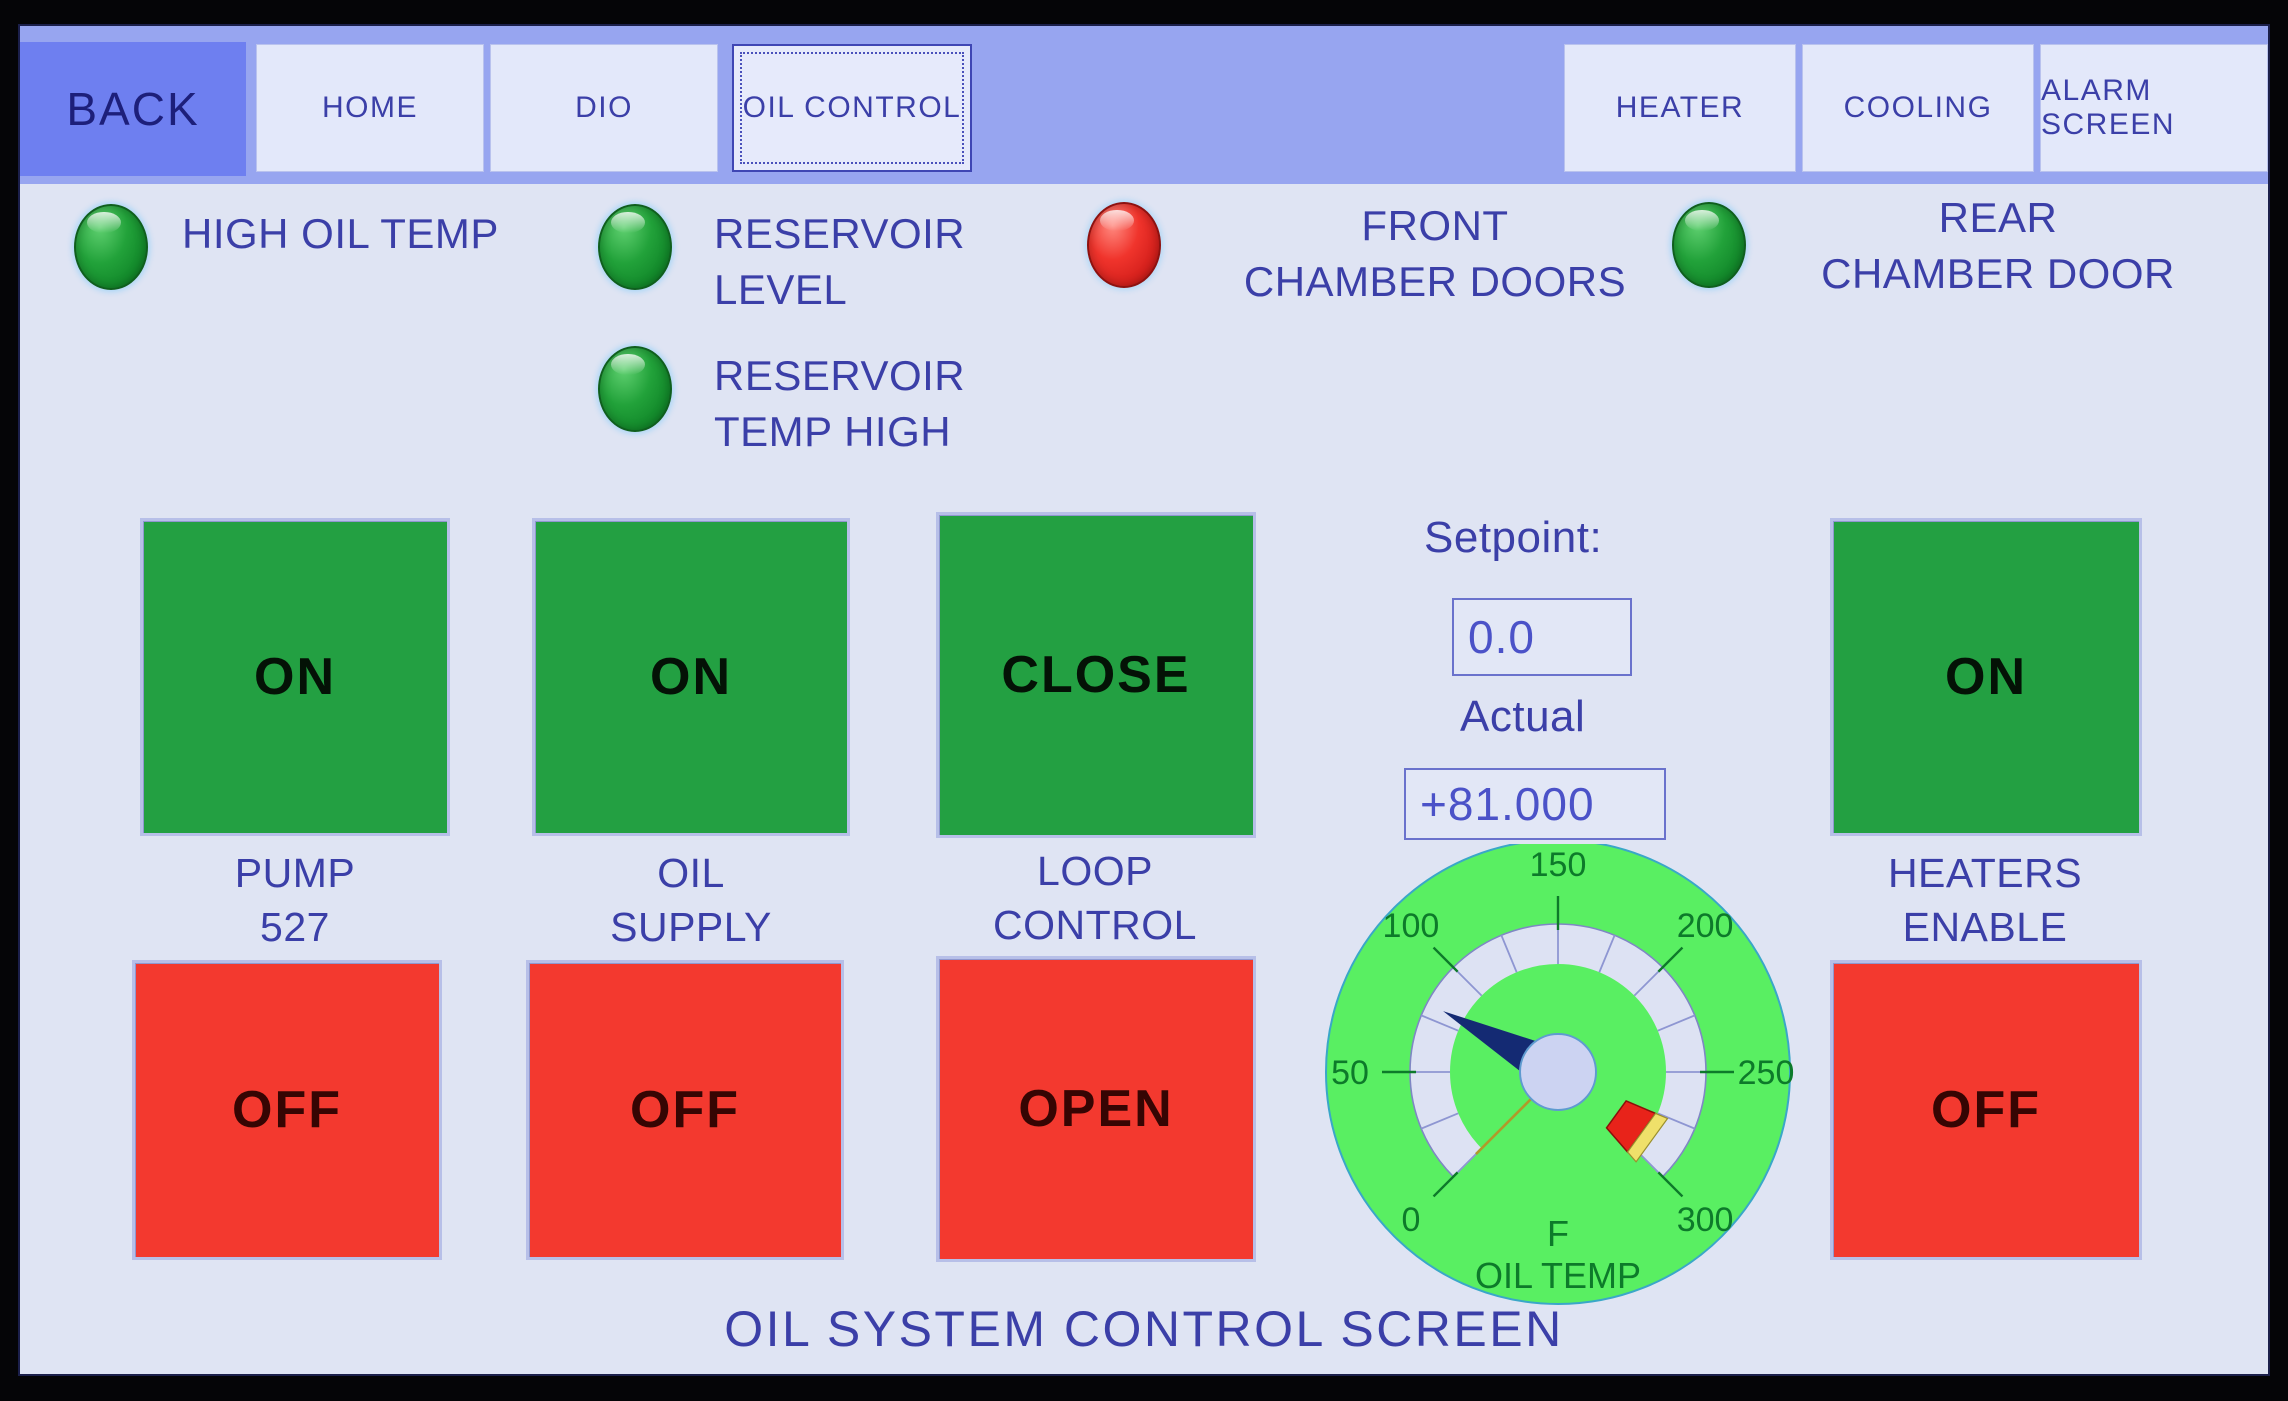 The height and width of the screenshot is (1401, 2288). I want to click on oil-supply-off-button: OFF, so click(685, 1110).